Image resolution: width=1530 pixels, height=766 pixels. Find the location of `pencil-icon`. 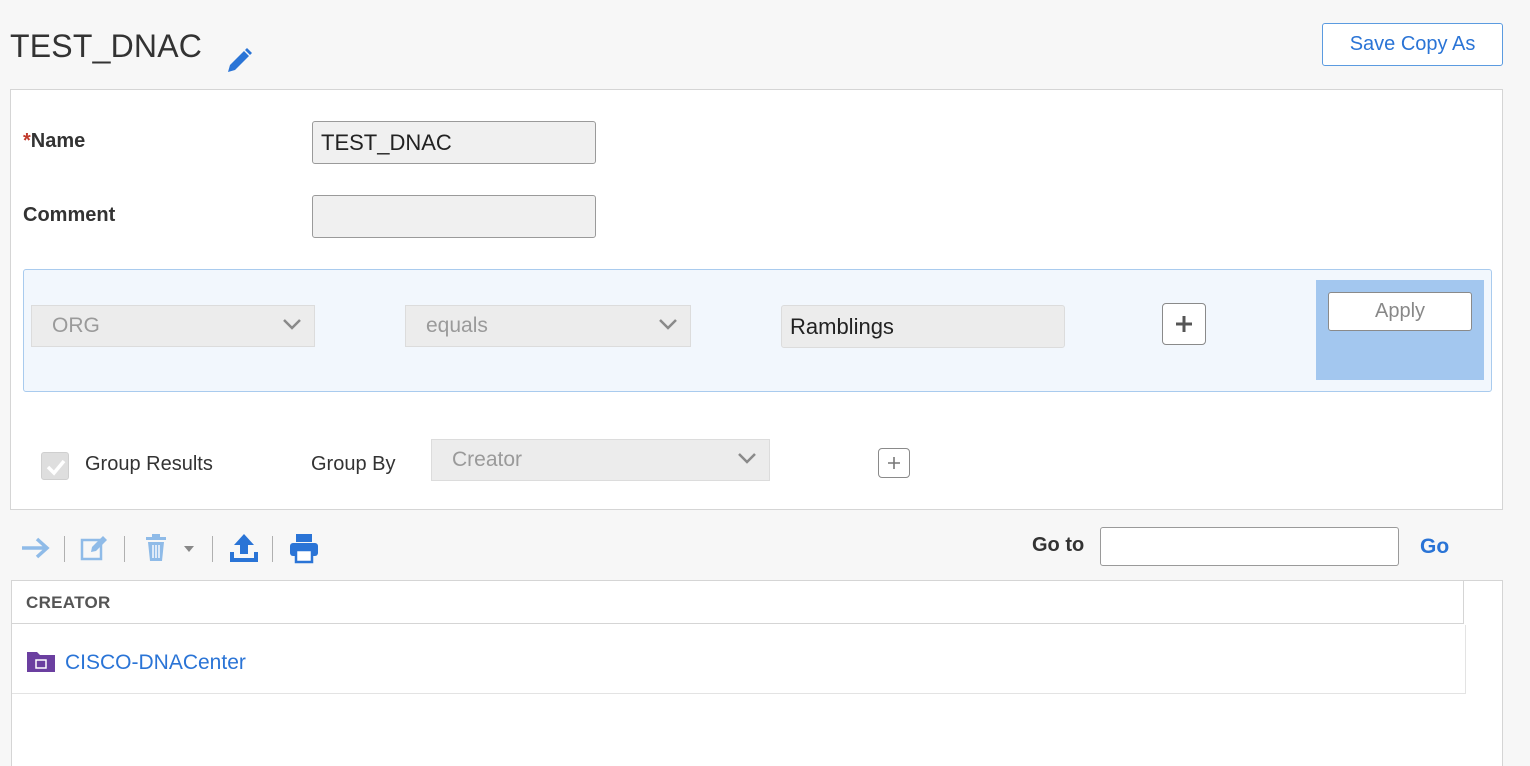

pencil-icon is located at coordinates (239, 61).